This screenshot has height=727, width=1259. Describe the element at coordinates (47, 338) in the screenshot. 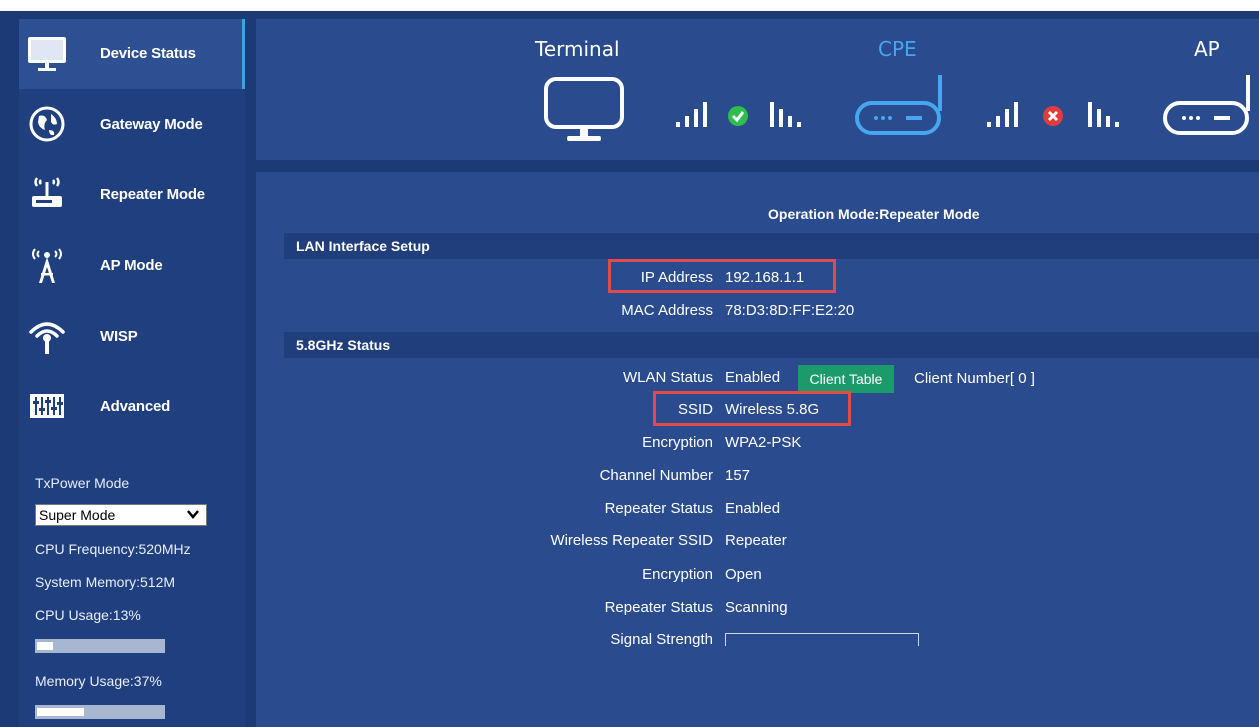

I see `wifi-signal-icon` at that location.